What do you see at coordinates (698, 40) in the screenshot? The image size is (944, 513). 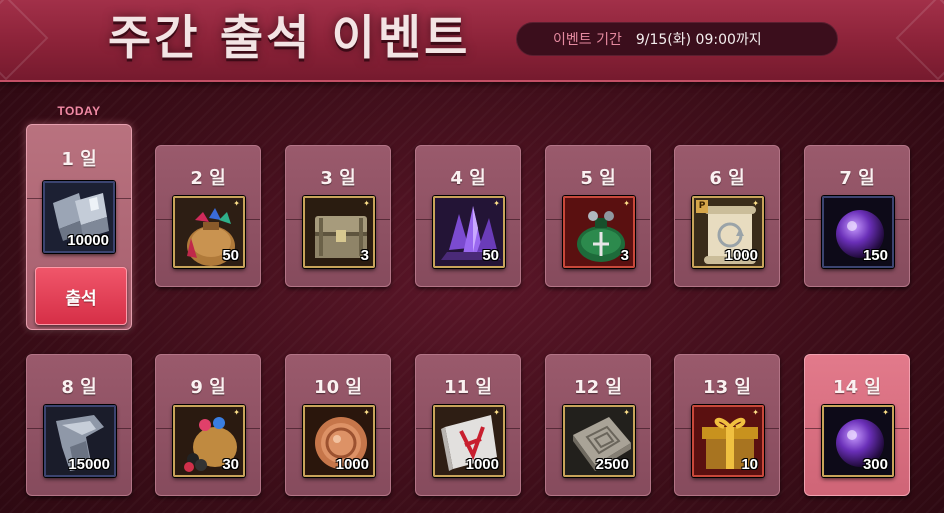 I see `event-period-value: 9/15(화) 09:00까지` at bounding box center [698, 40].